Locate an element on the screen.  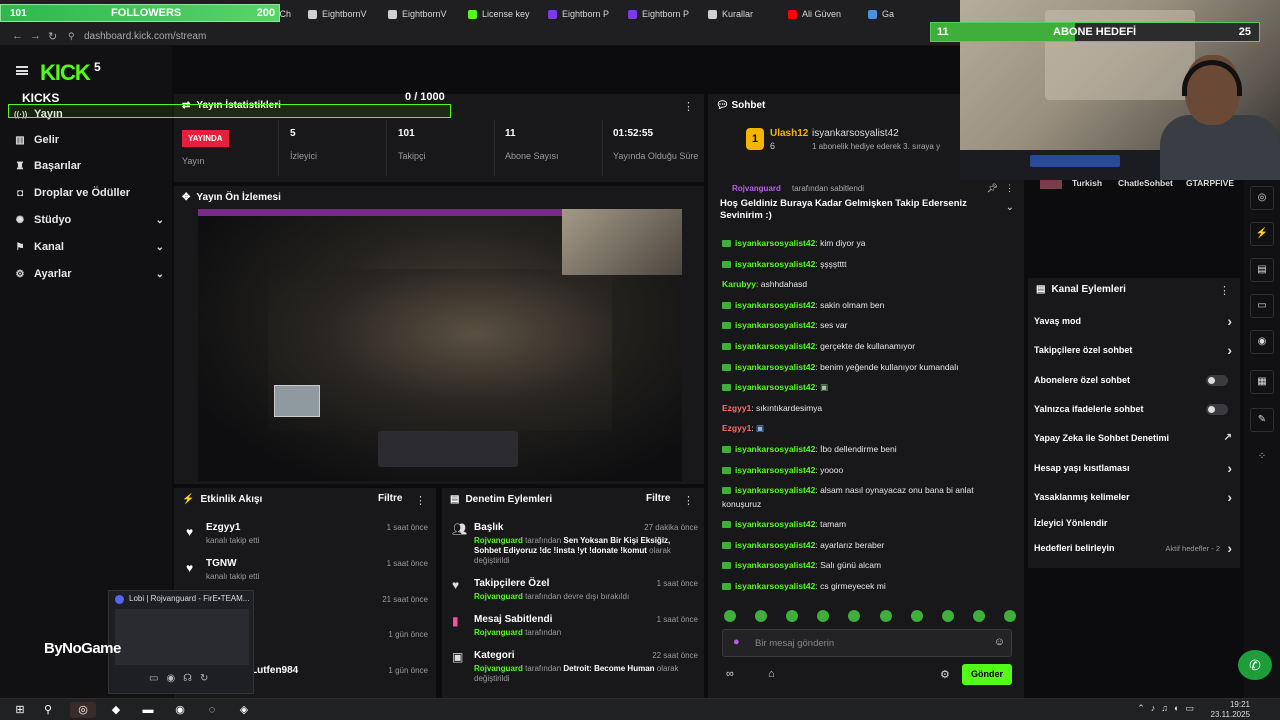
folder-icon: ▬ is located at coordinates (148, 710).